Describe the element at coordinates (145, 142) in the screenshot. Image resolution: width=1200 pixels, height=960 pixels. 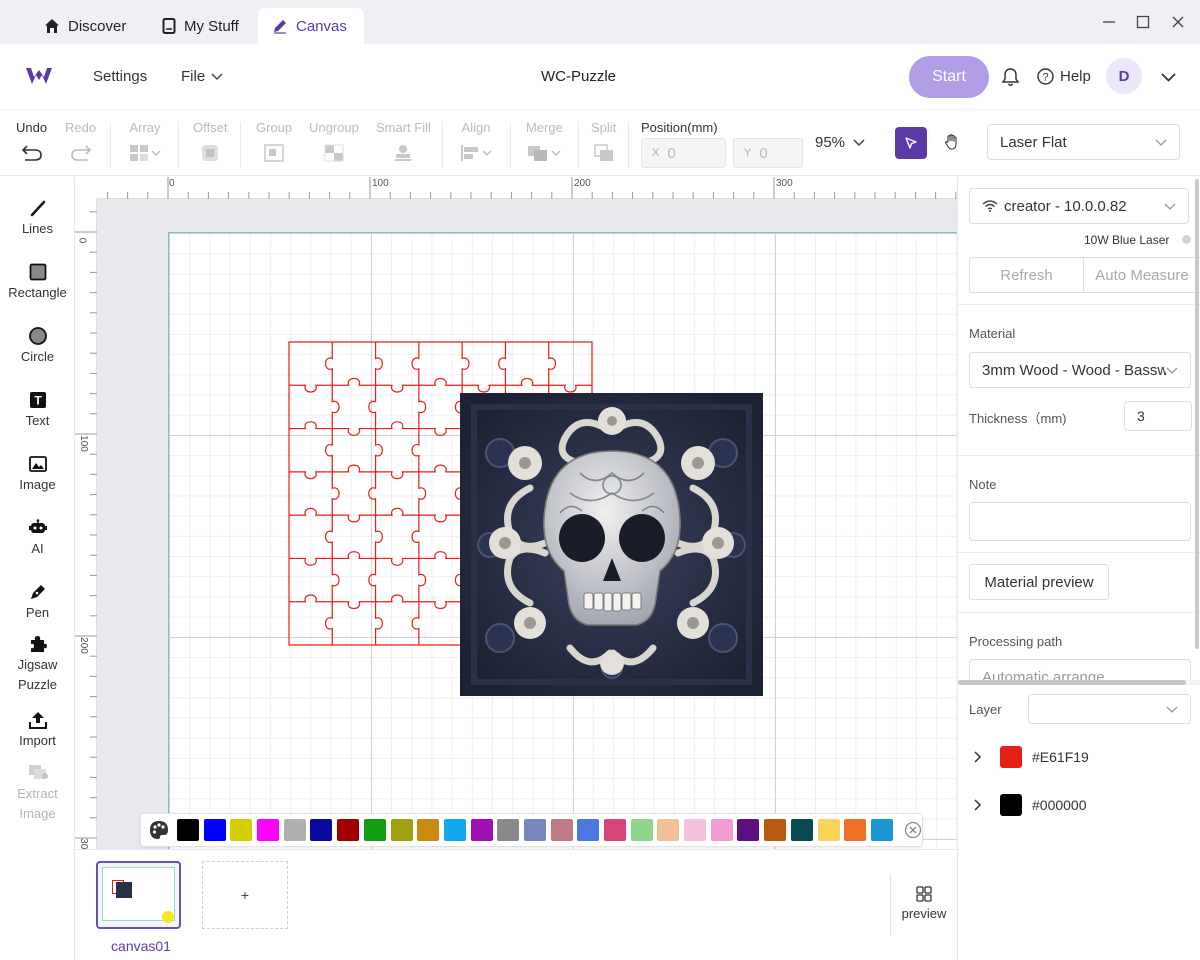
I see `array-button: Array` at that location.